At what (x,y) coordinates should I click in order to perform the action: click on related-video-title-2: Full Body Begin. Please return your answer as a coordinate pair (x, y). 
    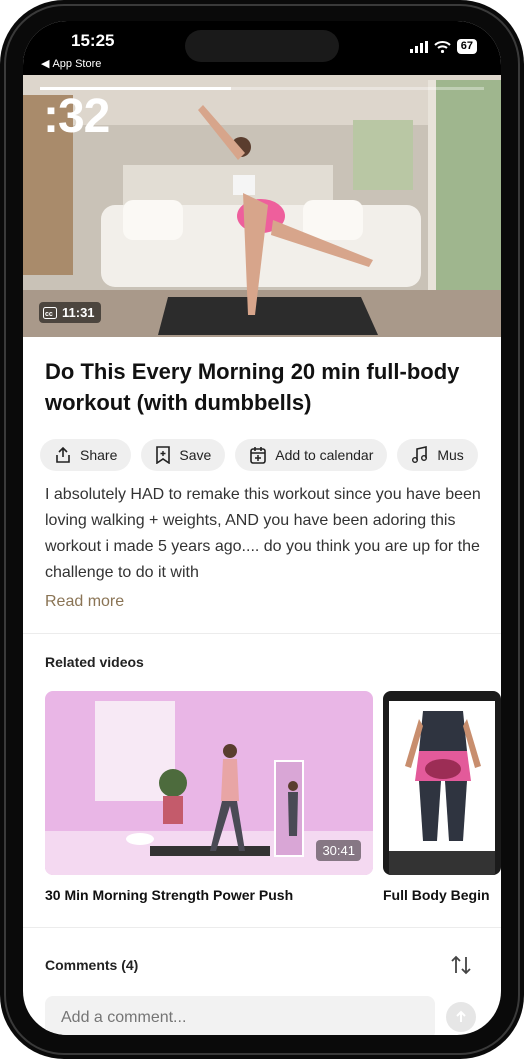
    Looking at the image, I should click on (436, 895).